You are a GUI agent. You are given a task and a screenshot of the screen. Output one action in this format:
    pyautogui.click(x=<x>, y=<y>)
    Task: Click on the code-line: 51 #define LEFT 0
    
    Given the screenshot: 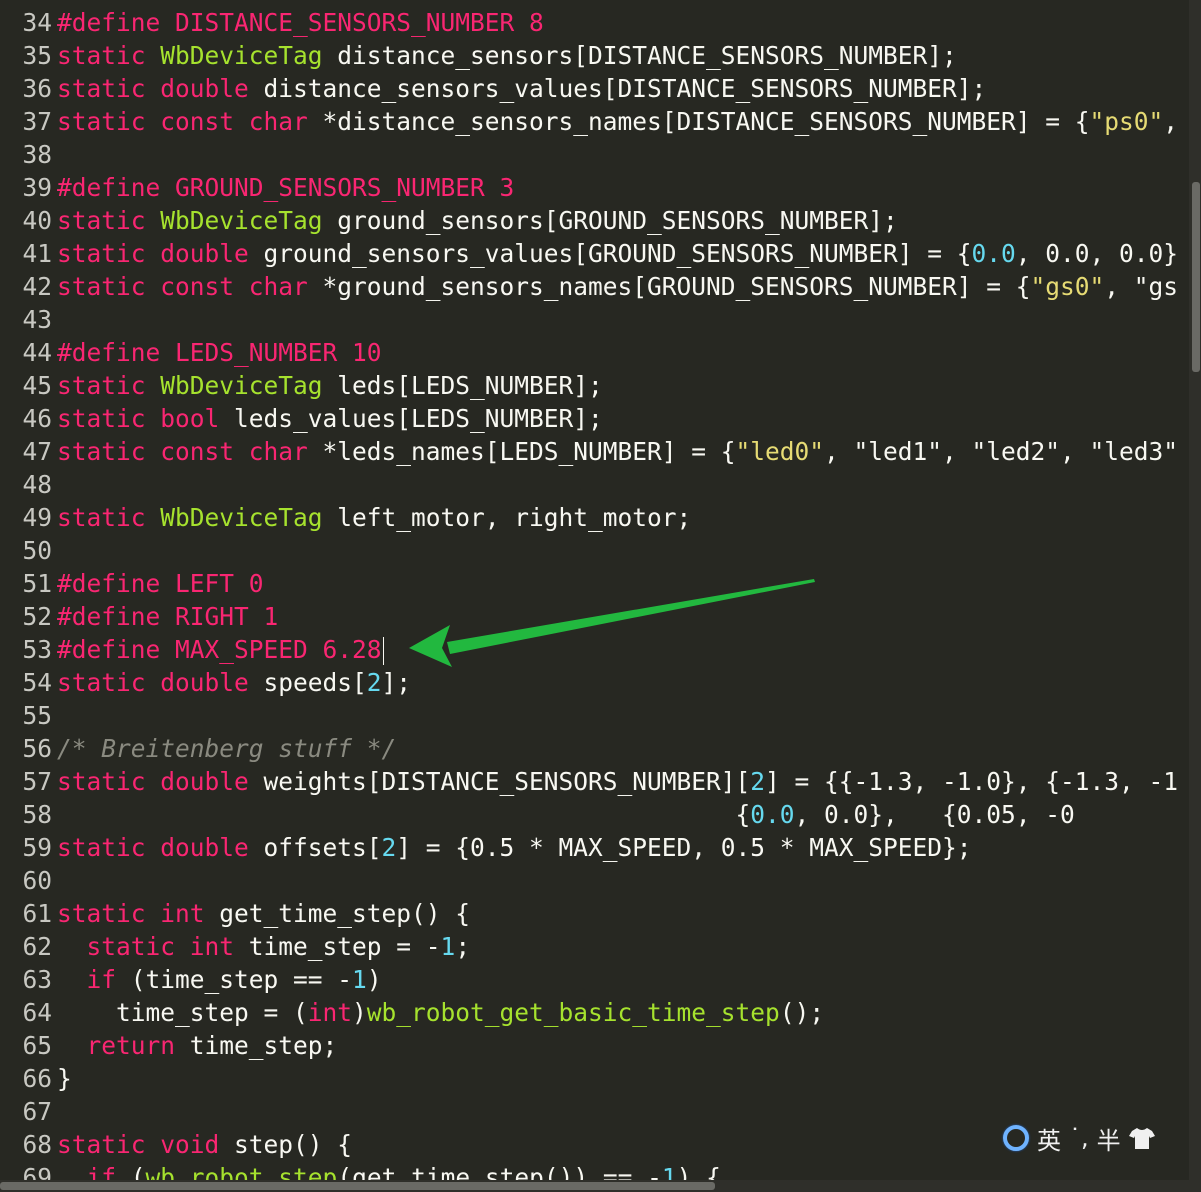 What is the action you would take?
    pyautogui.click(x=132, y=583)
    